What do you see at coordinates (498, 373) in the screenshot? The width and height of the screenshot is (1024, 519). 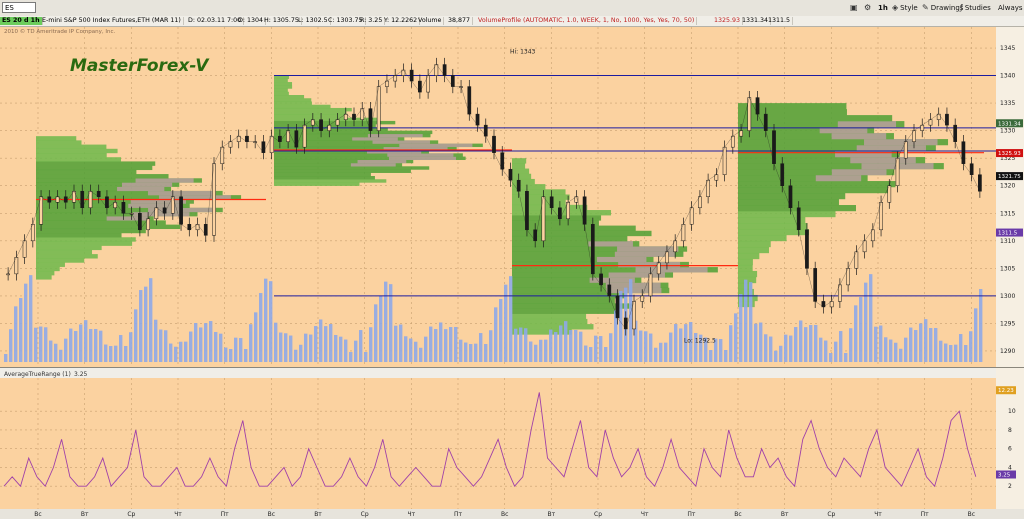 I see `atr-header` at bounding box center [498, 373].